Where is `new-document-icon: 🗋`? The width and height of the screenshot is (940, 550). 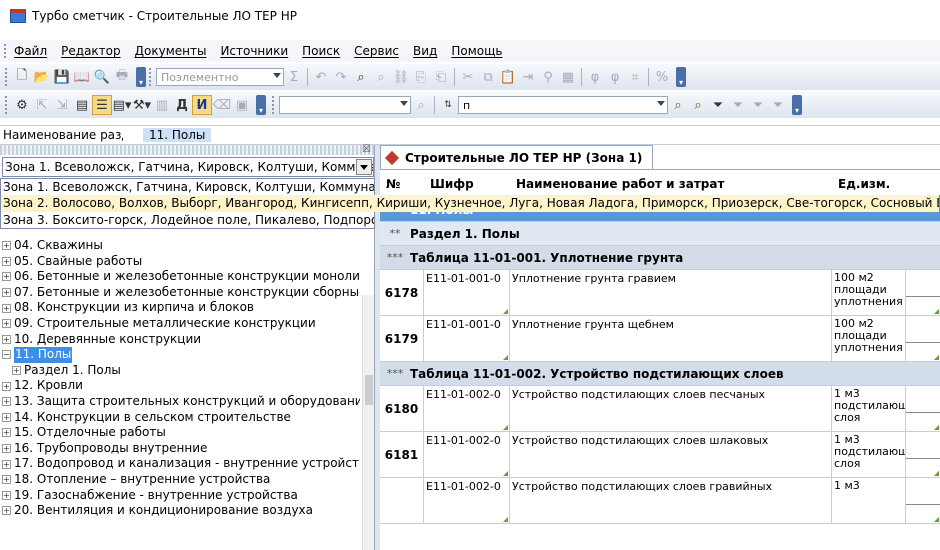 new-document-icon: 🗋 is located at coordinates (22, 77).